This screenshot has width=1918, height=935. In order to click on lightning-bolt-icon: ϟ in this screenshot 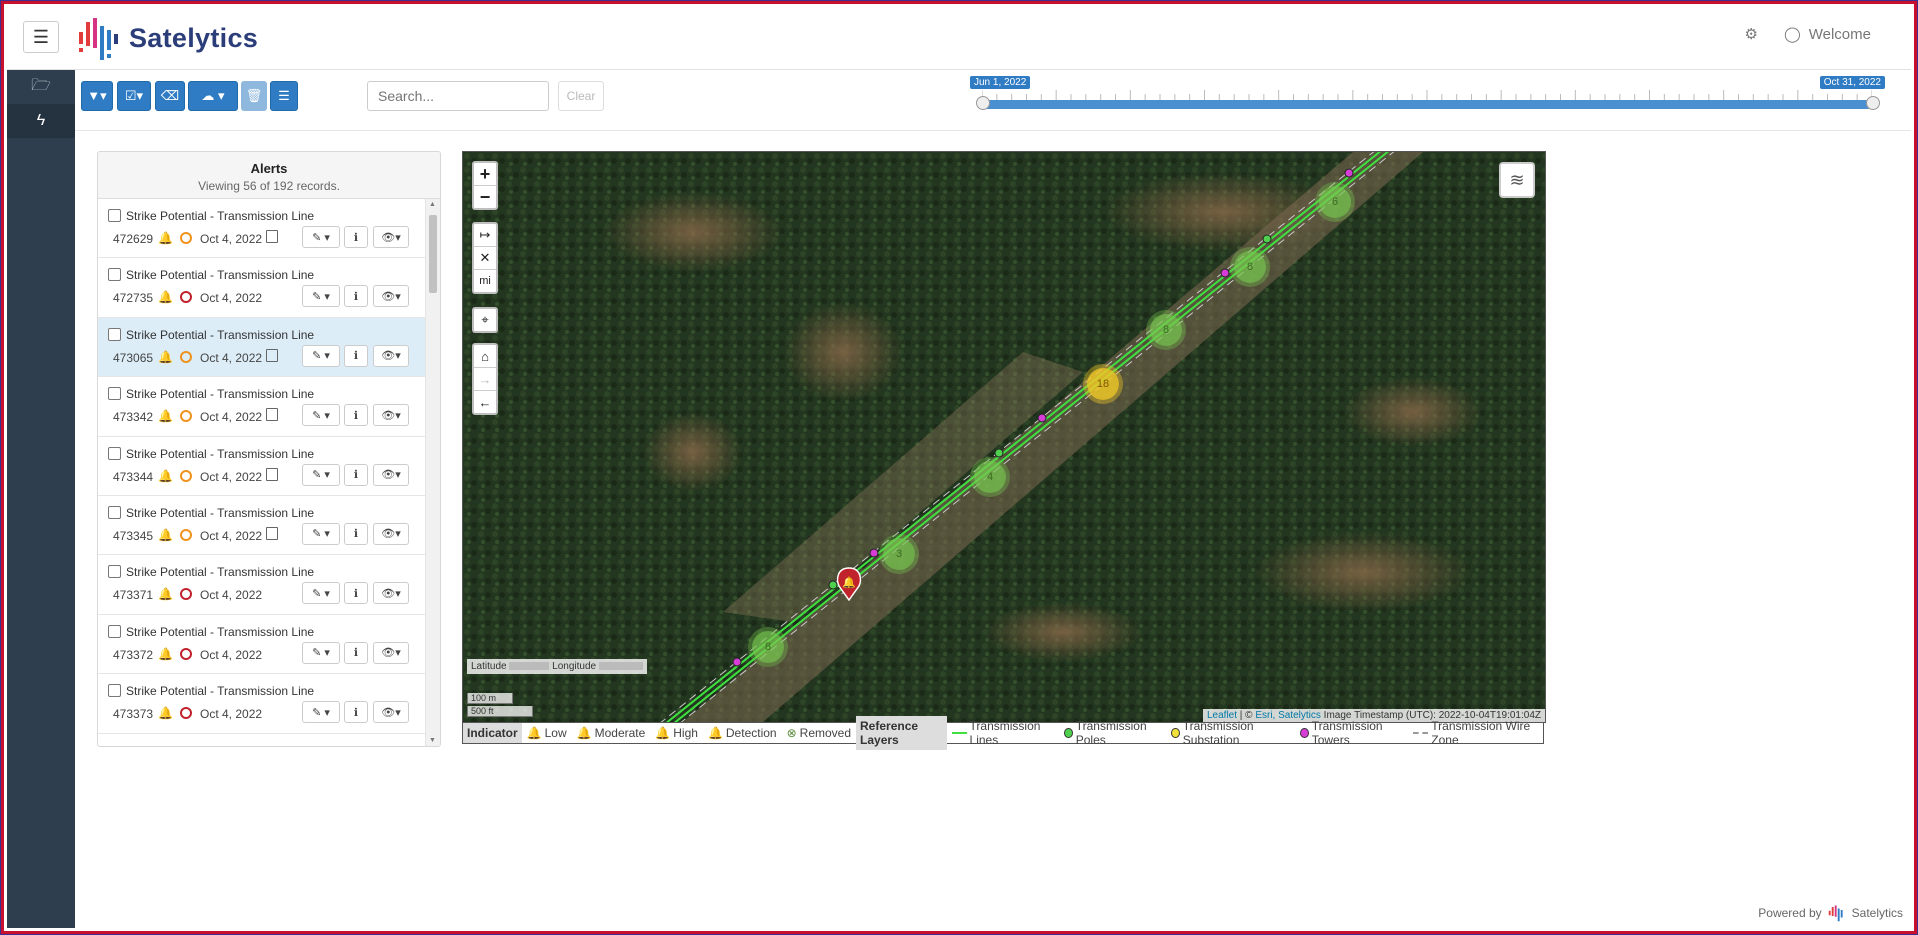, I will do `click(41, 121)`.